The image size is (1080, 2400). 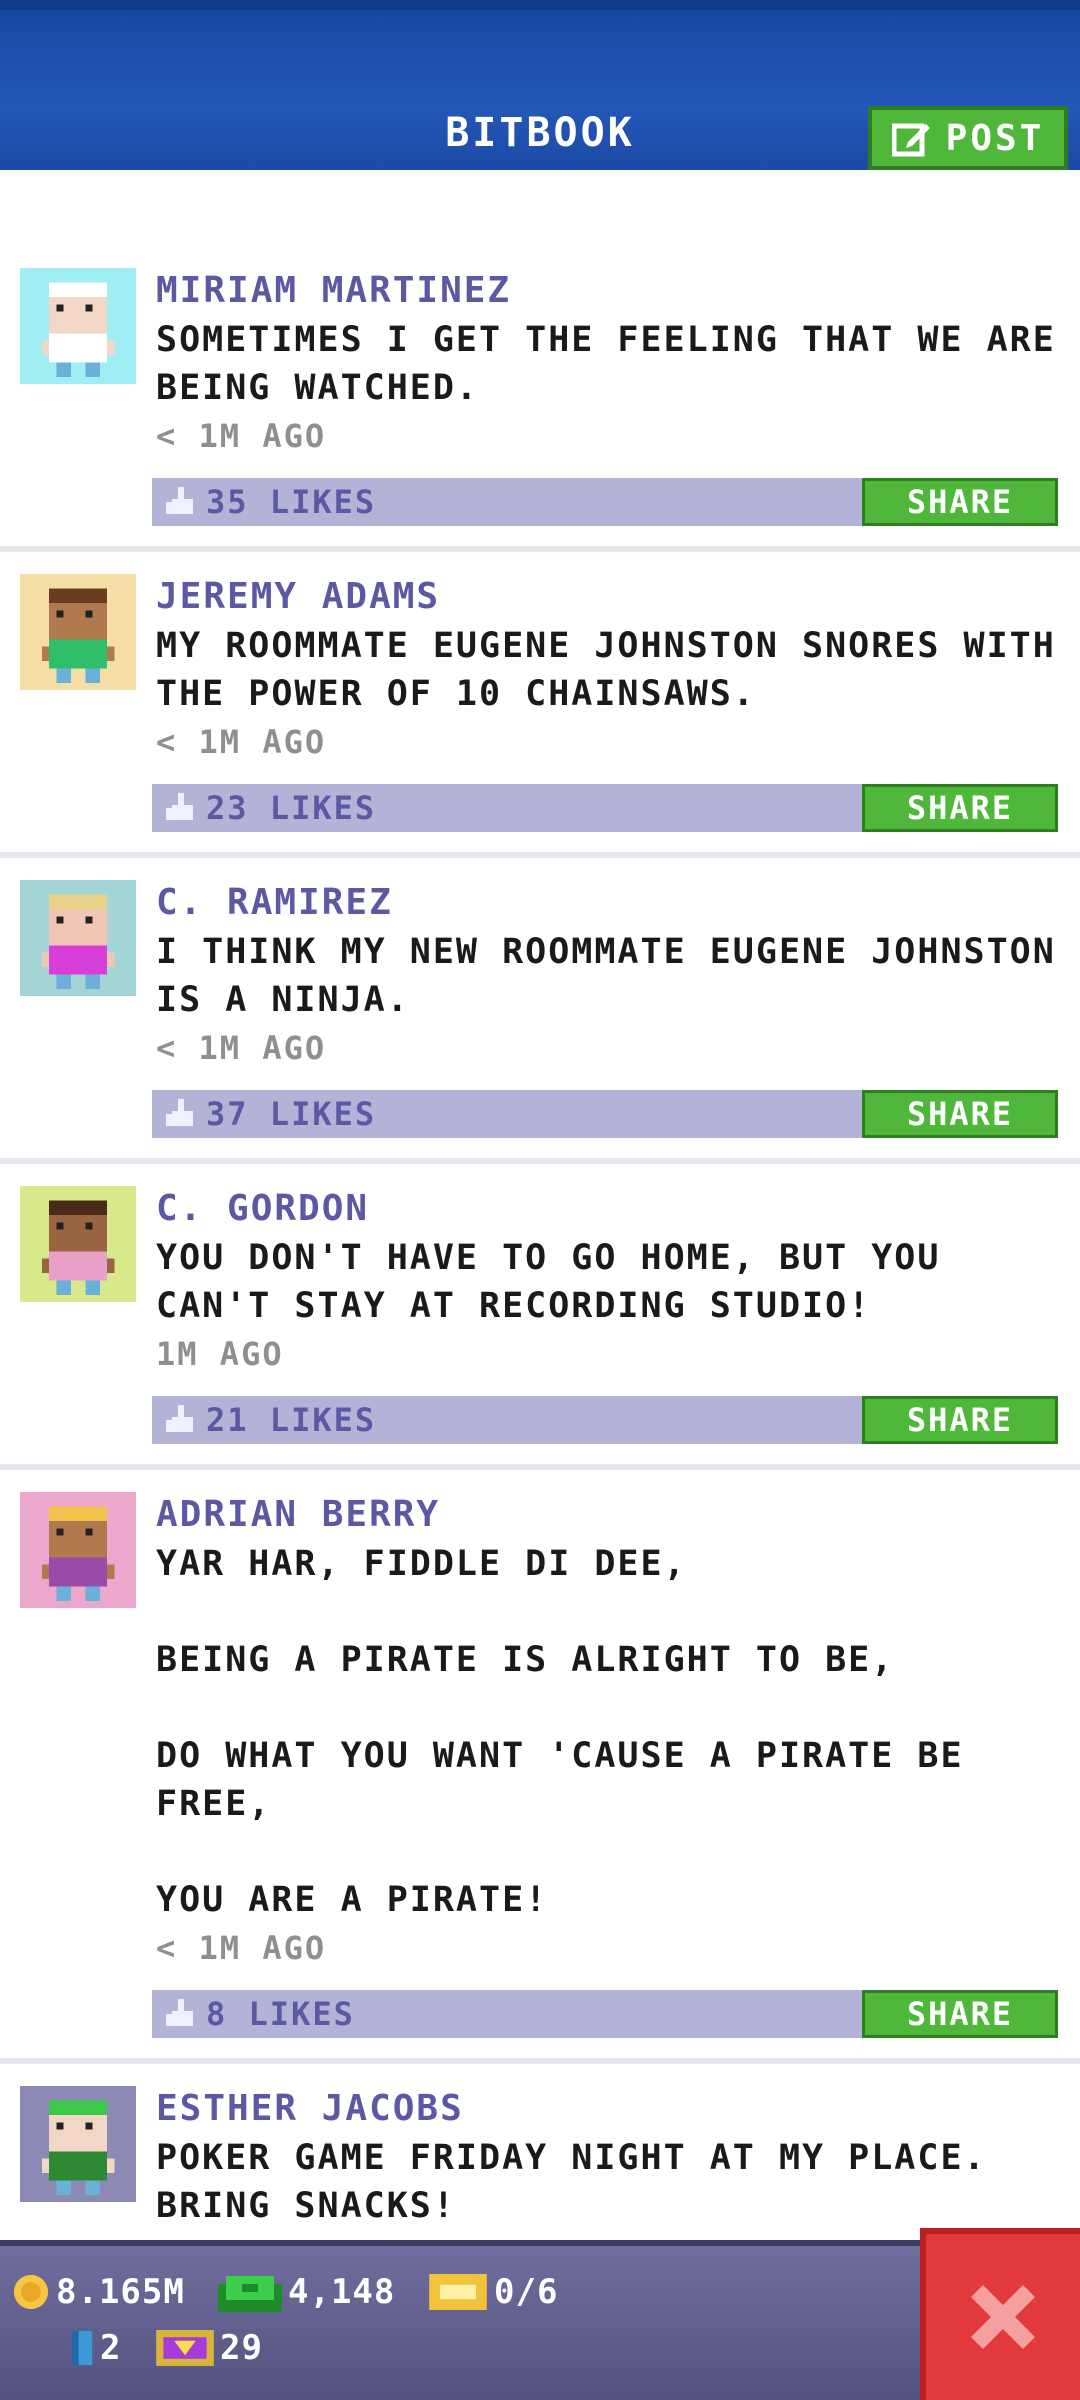 I want to click on post-author: ADRIAN BERRY, so click(x=607, y=1515).